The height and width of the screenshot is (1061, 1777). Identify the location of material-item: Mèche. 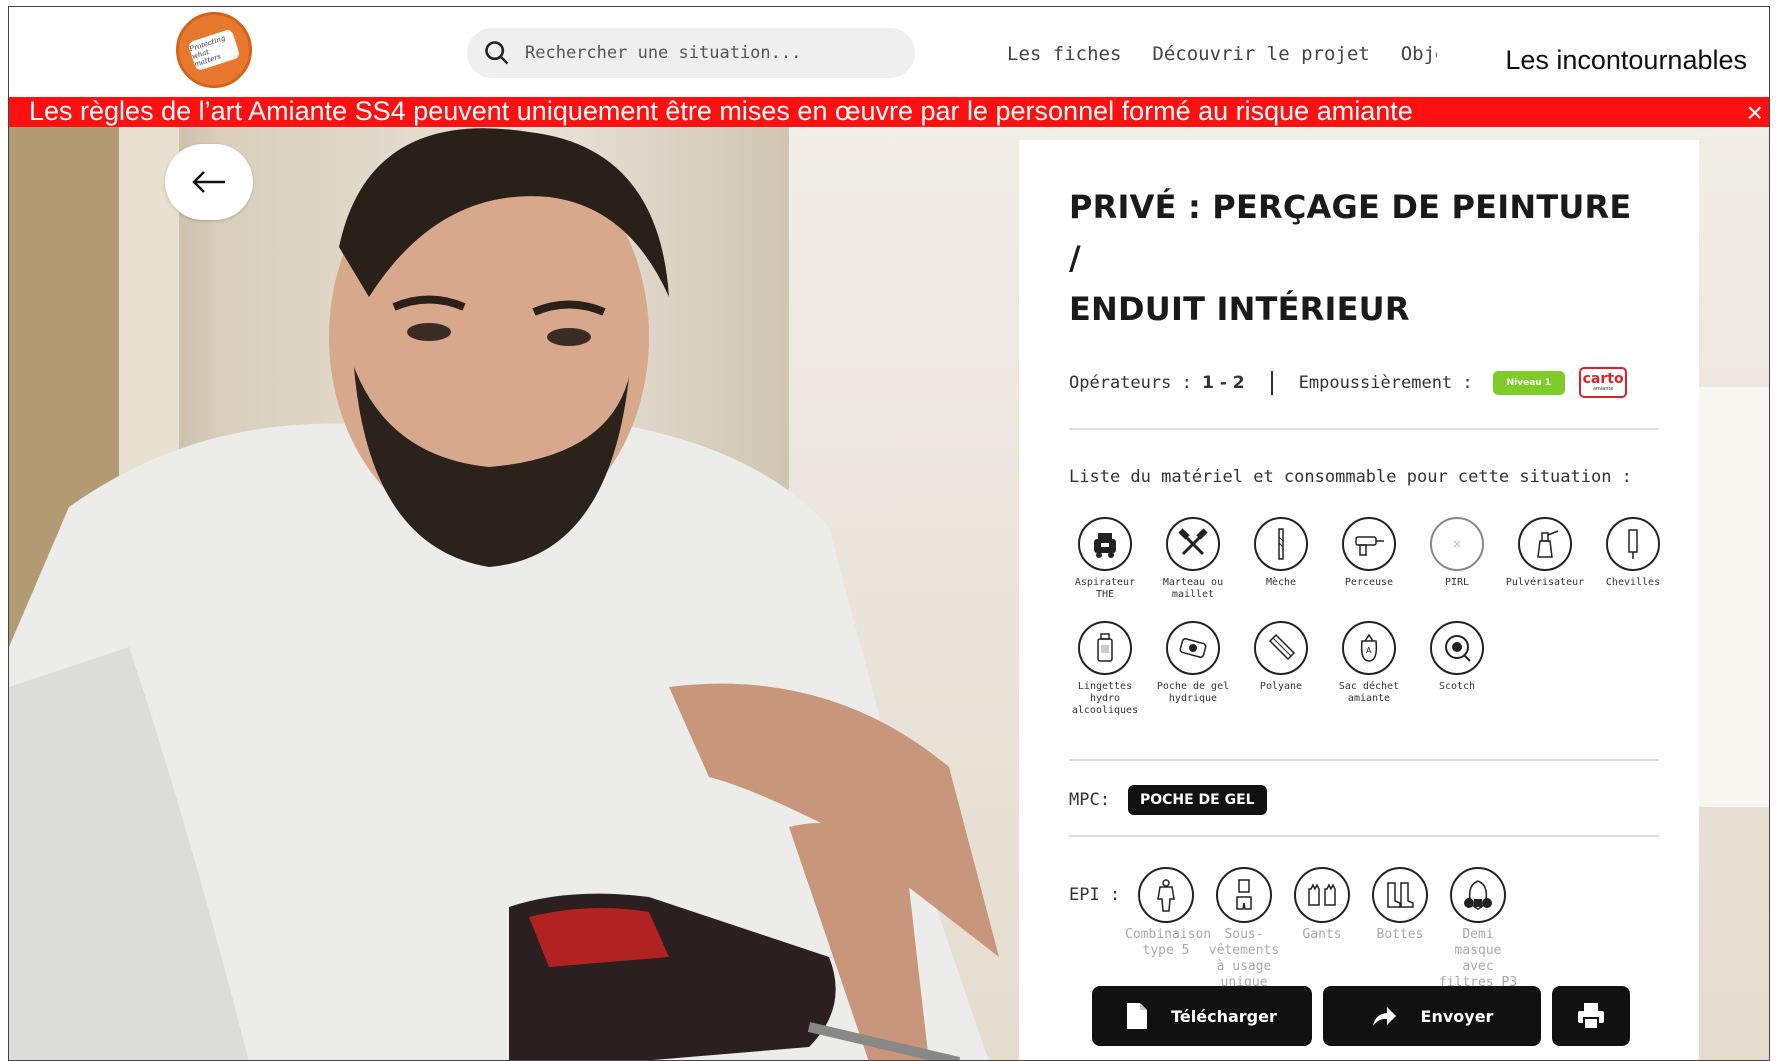
(1281, 559).